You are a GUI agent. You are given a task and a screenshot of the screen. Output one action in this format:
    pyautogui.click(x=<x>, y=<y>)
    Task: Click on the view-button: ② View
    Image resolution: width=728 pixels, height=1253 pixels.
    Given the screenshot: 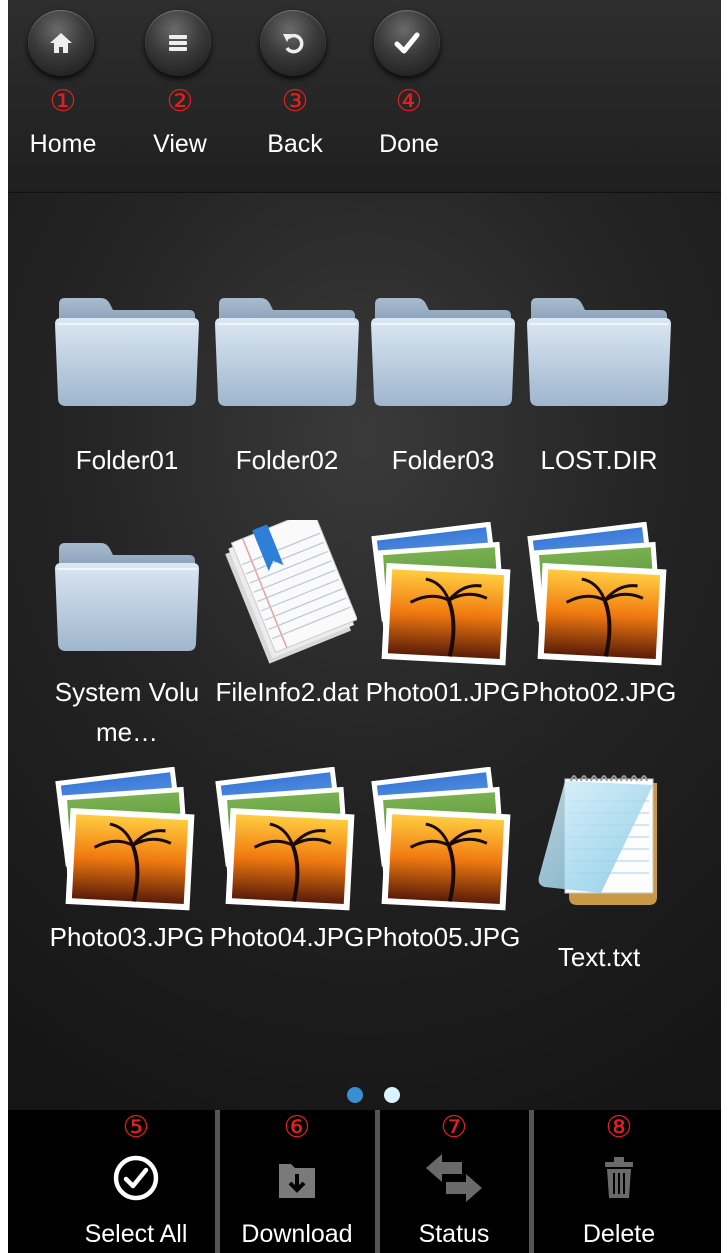 What is the action you would take?
    pyautogui.click(x=180, y=96)
    